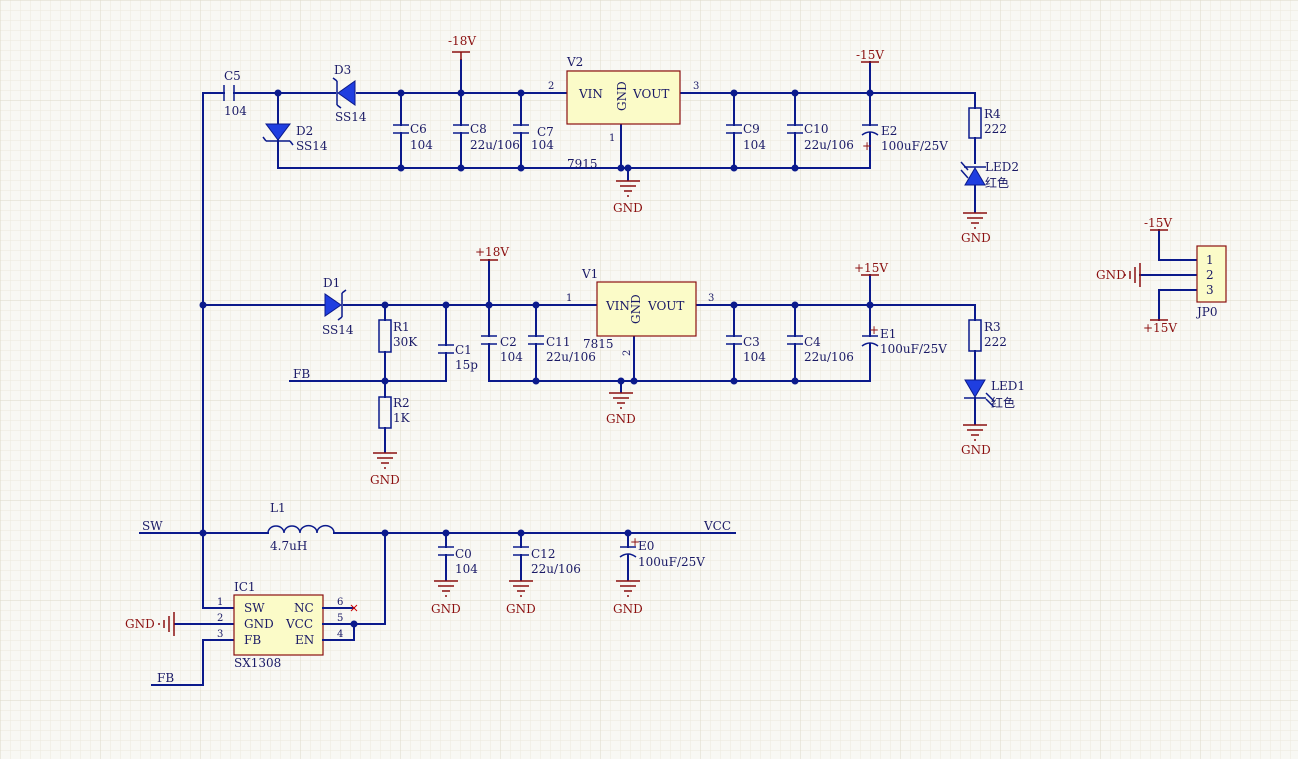 This screenshot has height=759, width=1298. What do you see at coordinates (888, 334) in the screenshot?
I see `e1-ref: E1` at bounding box center [888, 334].